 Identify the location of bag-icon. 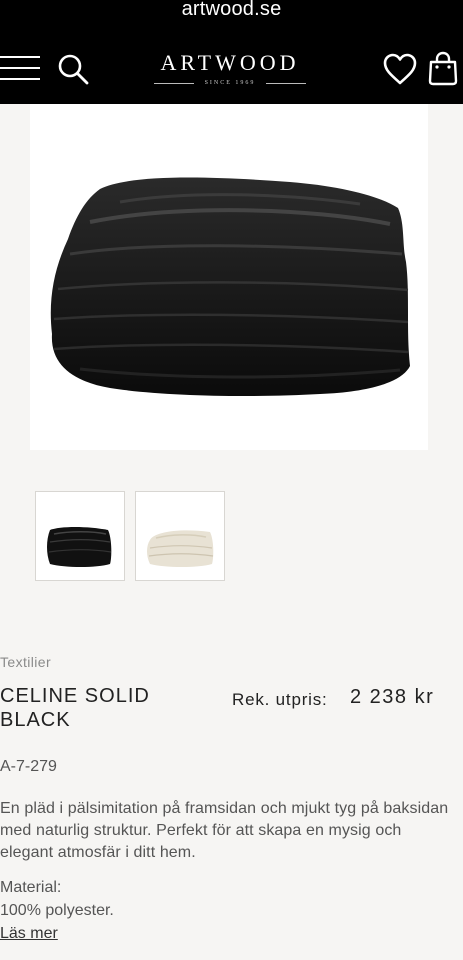
(443, 68).